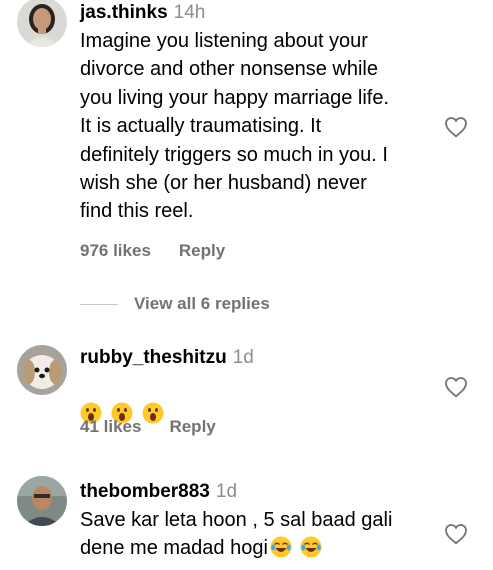 Image resolution: width=493 pixels, height=570 pixels. I want to click on comment-actions: 41 likes Reply, so click(162, 427).